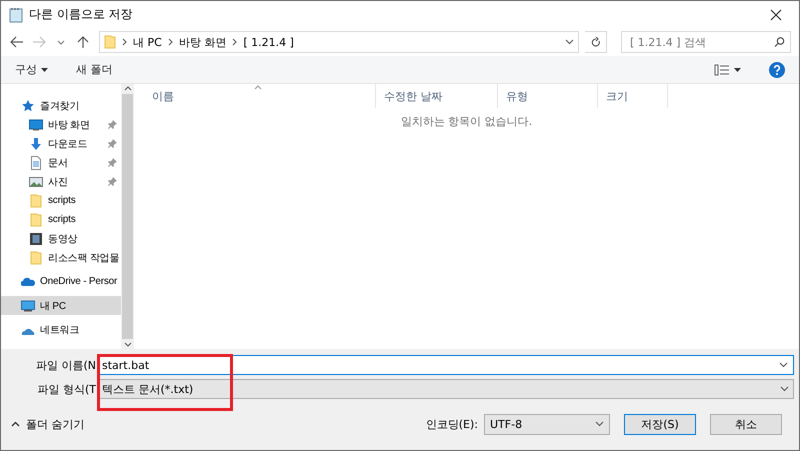  What do you see at coordinates (445, 389) in the screenshot?
I see `filetype-dropdown: 텍스트 문서(*.txt)` at bounding box center [445, 389].